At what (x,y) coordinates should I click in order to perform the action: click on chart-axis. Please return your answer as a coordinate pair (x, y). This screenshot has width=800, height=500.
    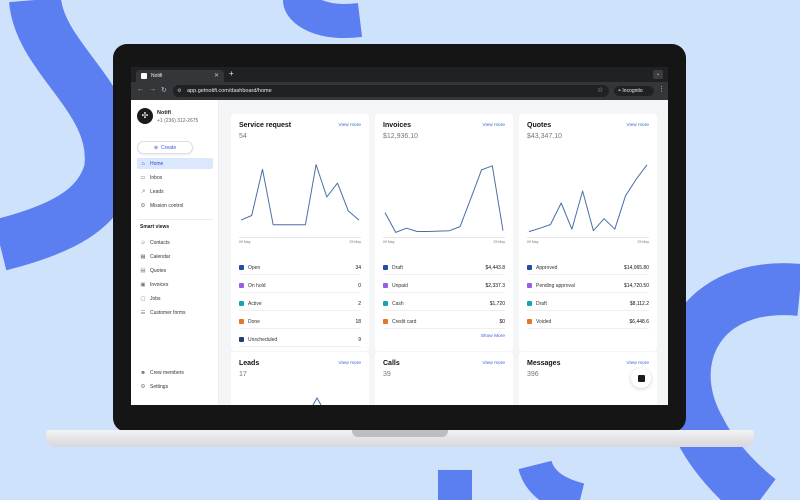
    Looking at the image, I should click on (300, 237).